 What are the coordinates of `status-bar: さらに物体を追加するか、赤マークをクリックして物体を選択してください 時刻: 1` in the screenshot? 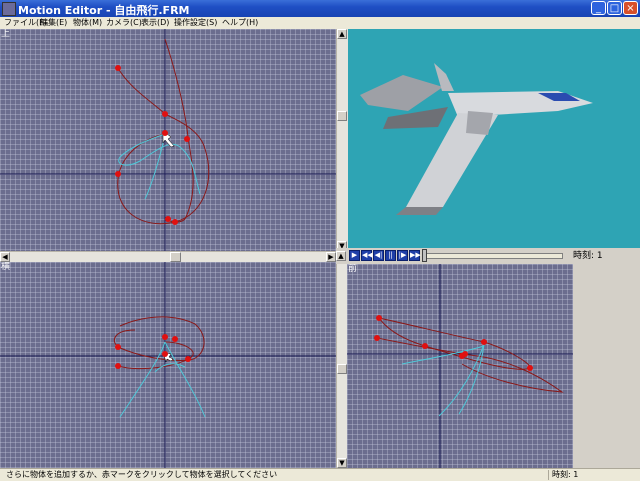 It's located at (320, 474).